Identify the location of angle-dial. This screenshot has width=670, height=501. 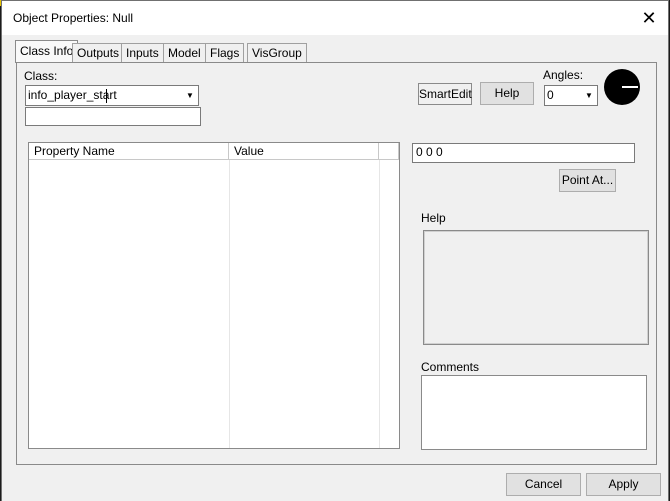
(622, 87).